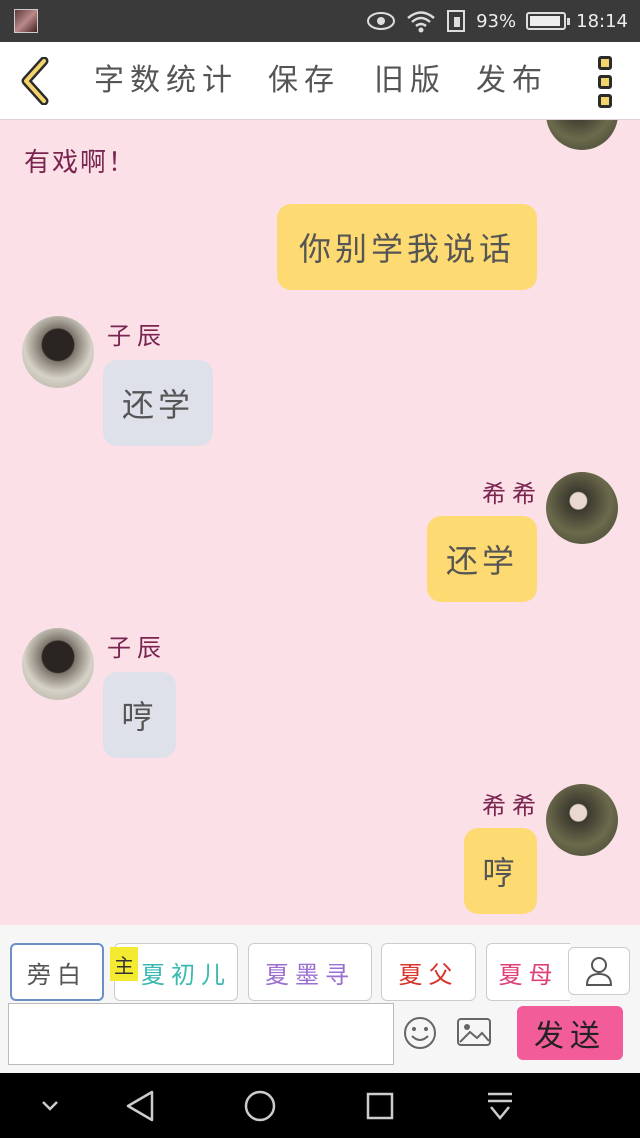  I want to click on home-circle-icon, so click(260, 1105).